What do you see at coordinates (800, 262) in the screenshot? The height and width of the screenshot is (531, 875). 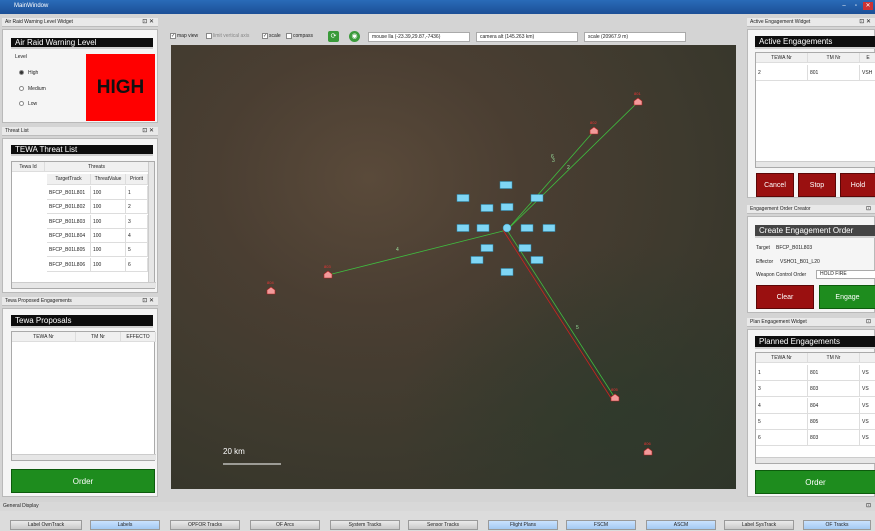 I see `effector-value: VSHO1_B01_L20` at bounding box center [800, 262].